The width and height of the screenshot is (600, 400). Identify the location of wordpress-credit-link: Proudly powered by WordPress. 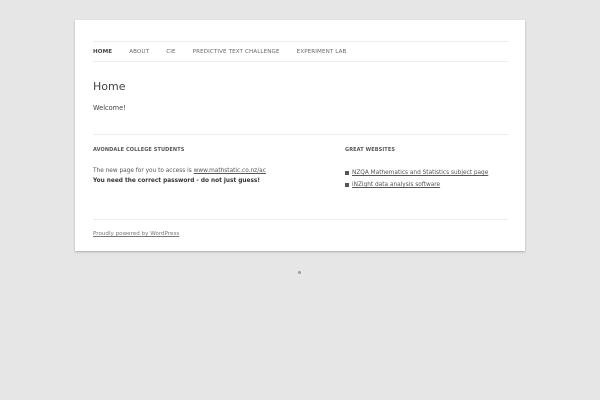
(136, 234).